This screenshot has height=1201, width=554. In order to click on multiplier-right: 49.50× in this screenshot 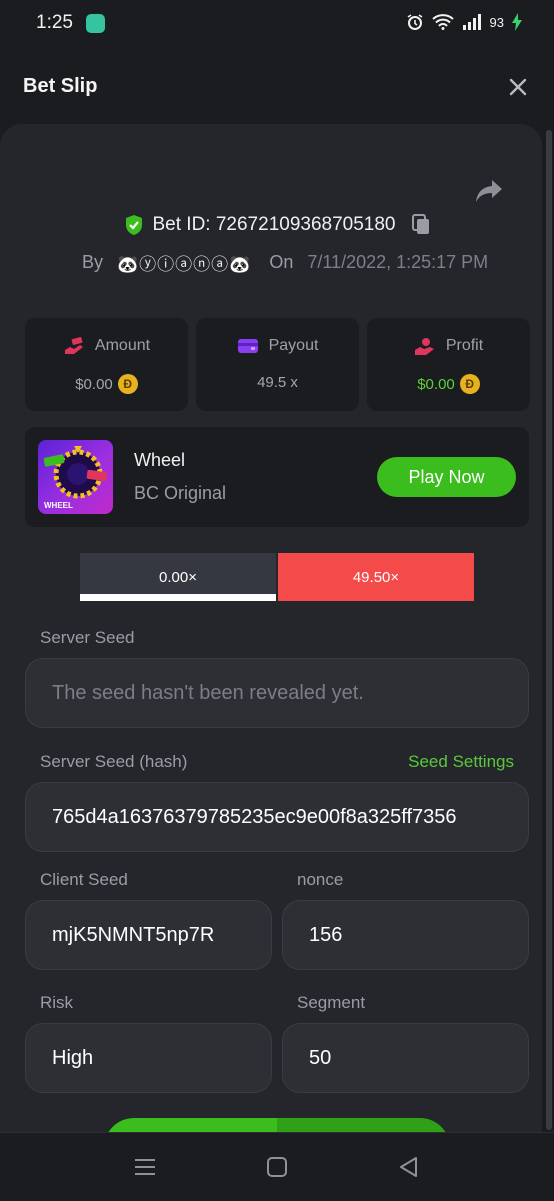, I will do `click(376, 577)`.